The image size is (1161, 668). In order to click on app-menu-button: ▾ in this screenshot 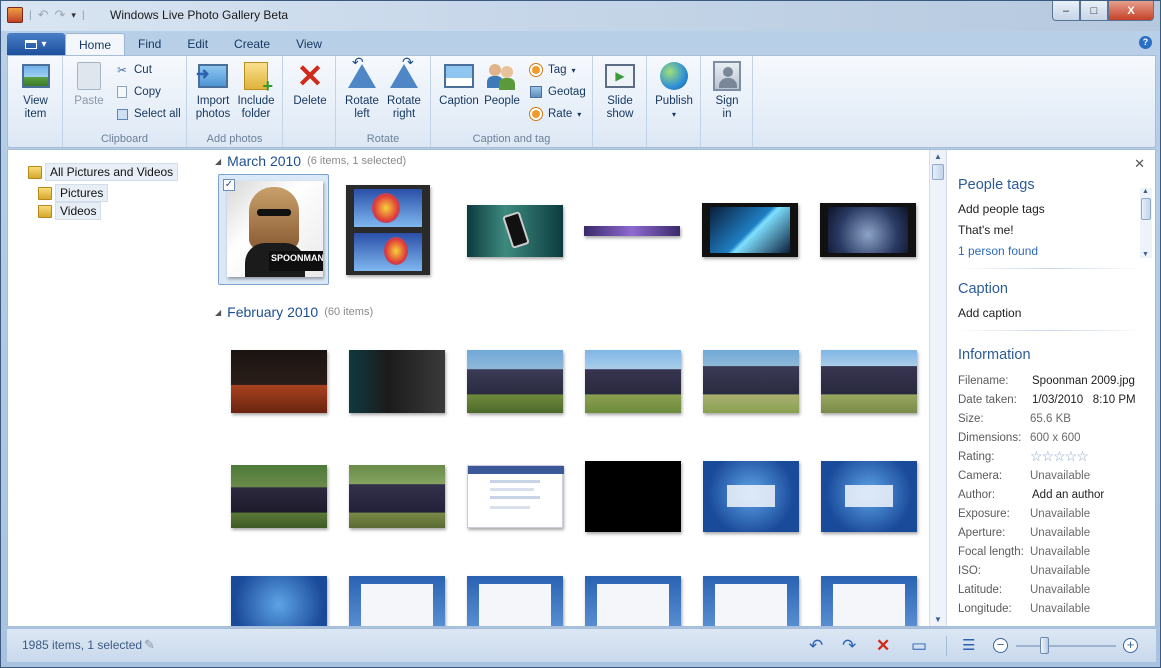, I will do `click(36, 44)`.